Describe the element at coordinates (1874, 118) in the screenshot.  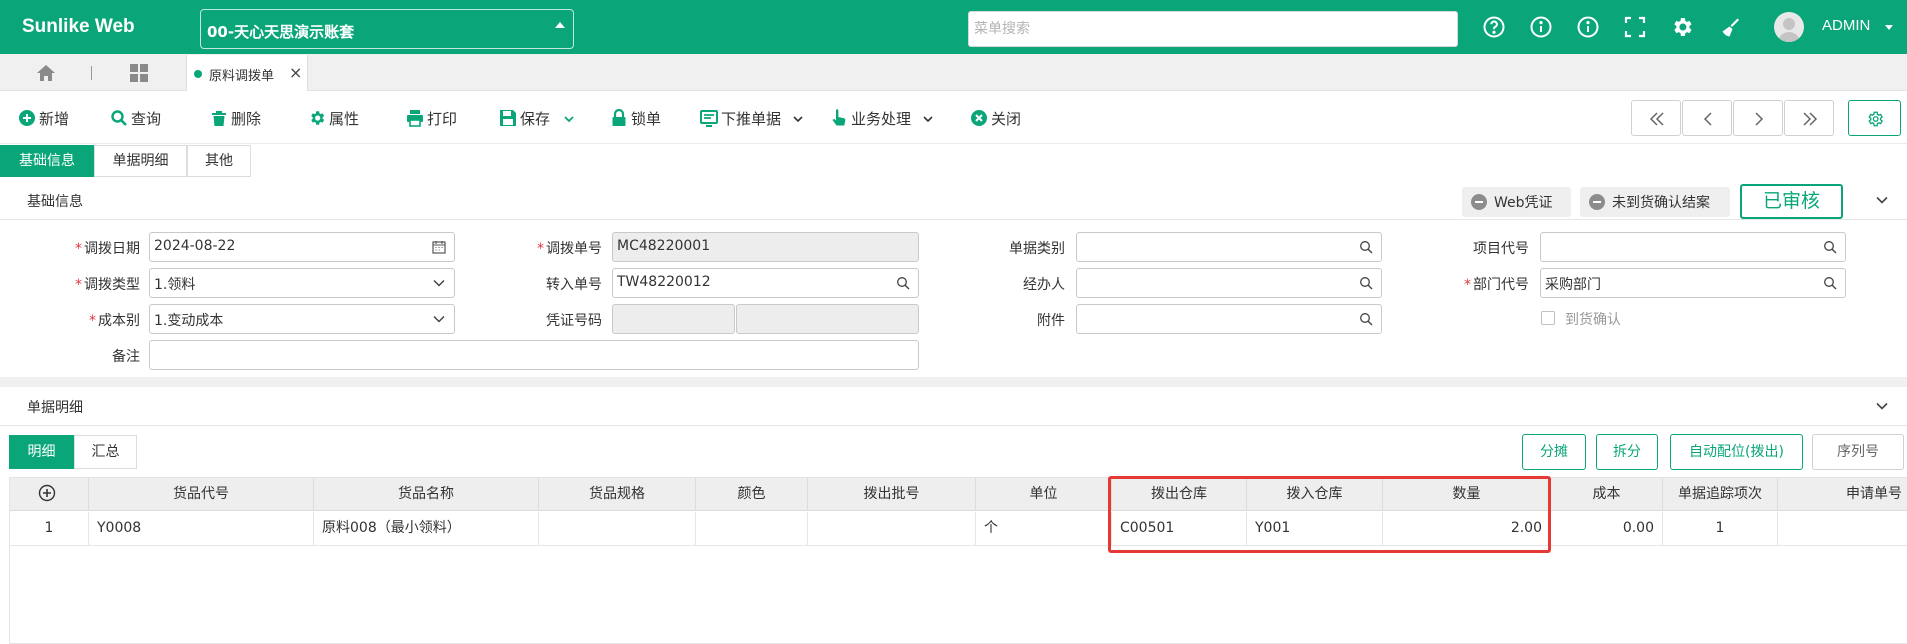
I see `settings-button` at that location.